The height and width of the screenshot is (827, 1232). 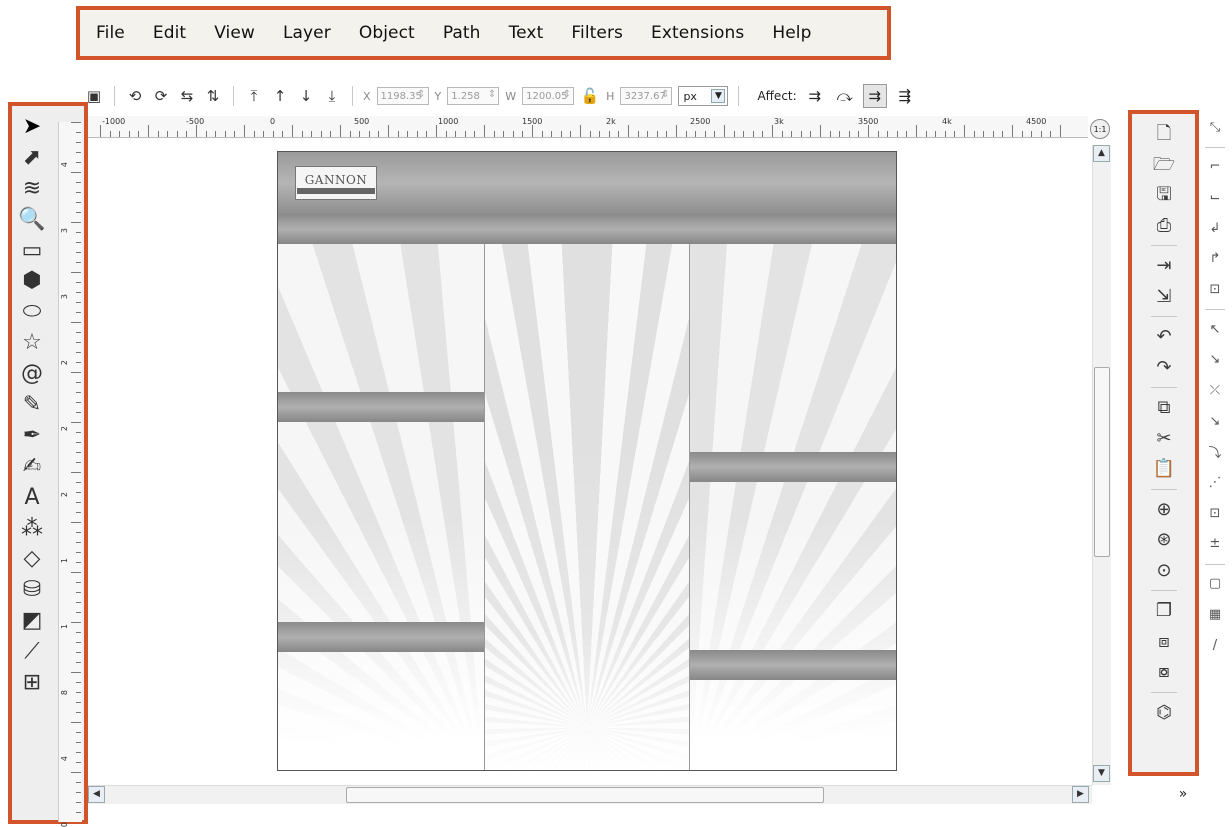 I want to click on import-icon: ⇥, so click(x=1164, y=266).